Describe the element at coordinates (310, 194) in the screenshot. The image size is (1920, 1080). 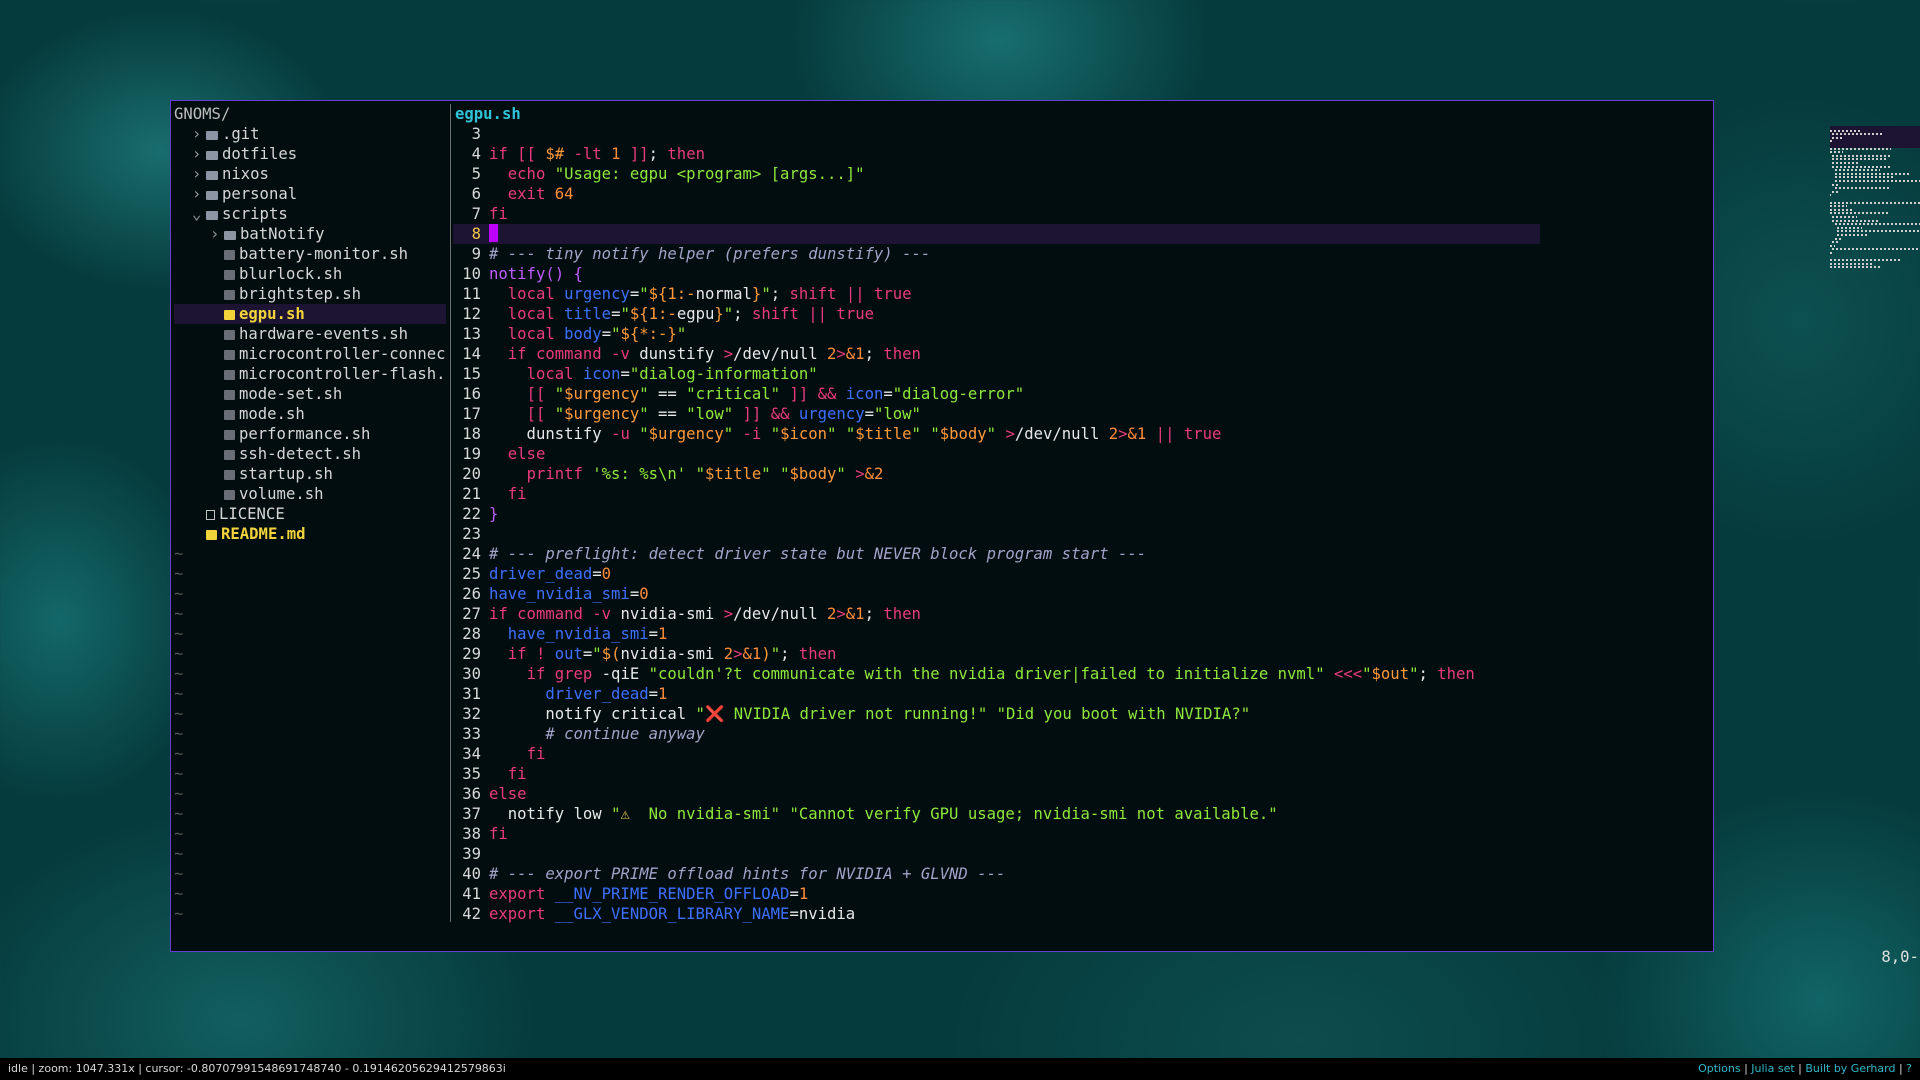
I see `tree-item: › personal` at that location.